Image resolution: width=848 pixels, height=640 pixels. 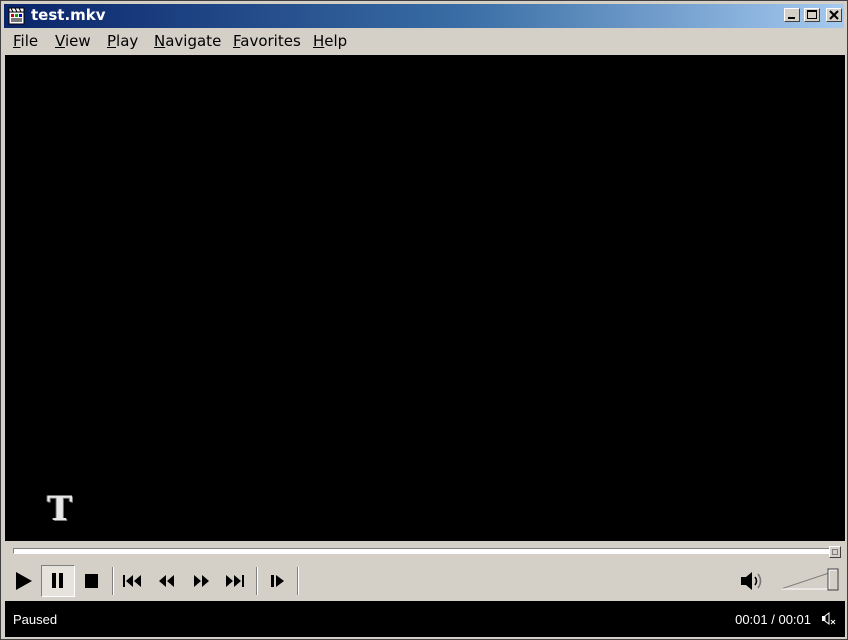 I want to click on video-watermark: T, so click(x=60, y=509).